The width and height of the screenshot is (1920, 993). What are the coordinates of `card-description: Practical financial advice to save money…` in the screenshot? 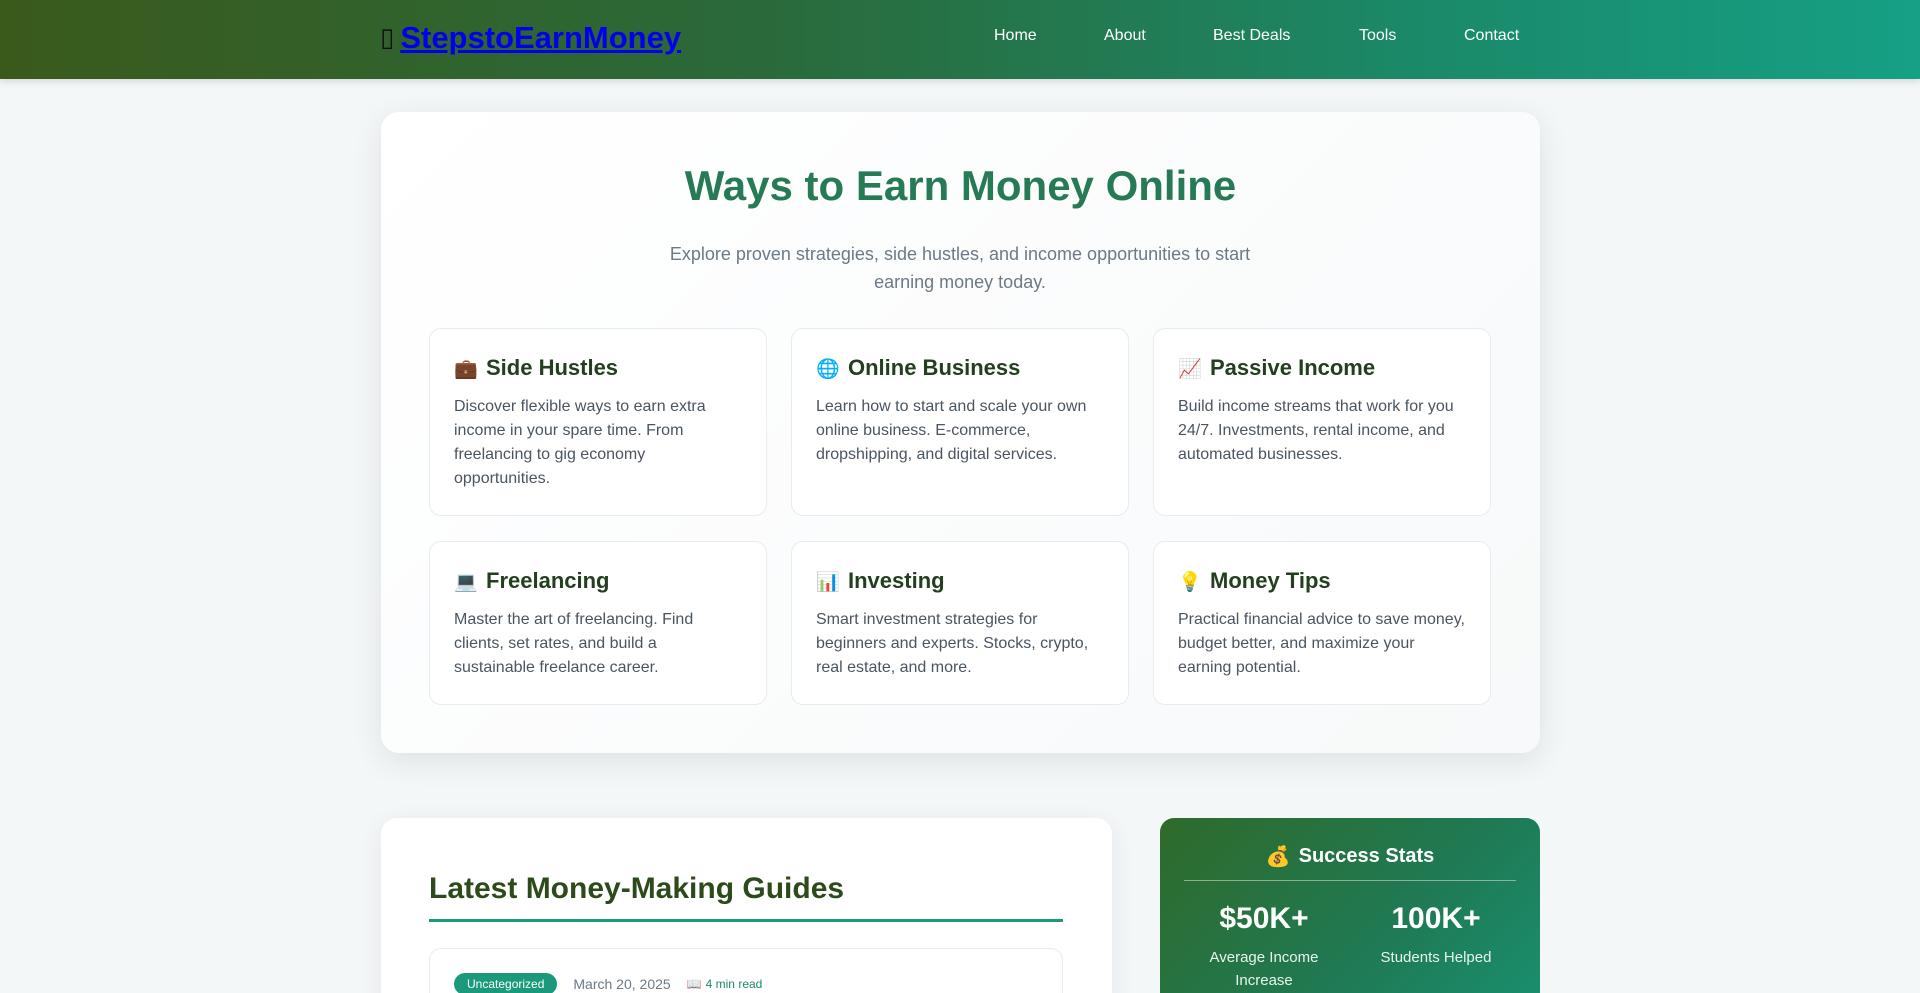 It's located at (1321, 643).